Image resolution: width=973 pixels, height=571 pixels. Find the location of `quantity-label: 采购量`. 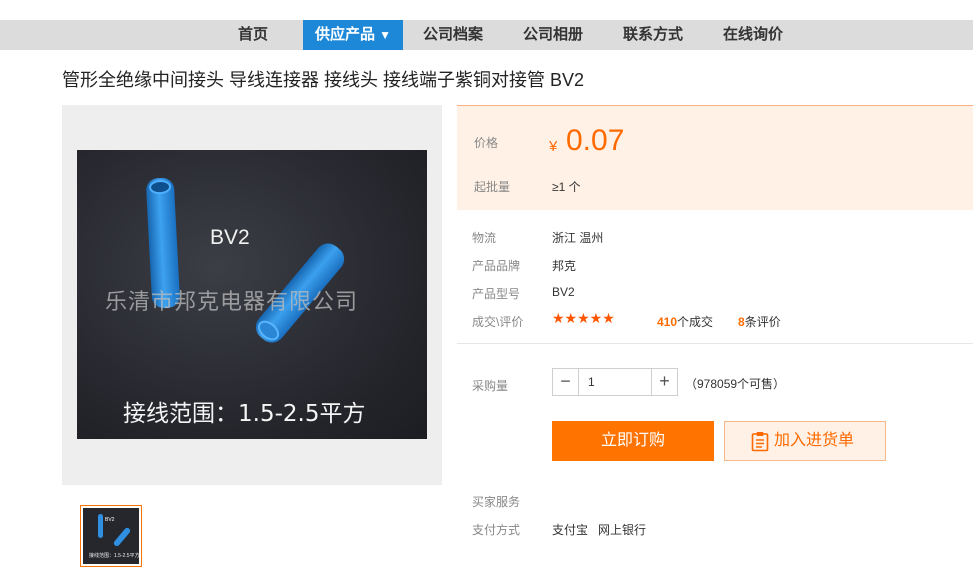

quantity-label: 采购量 is located at coordinates (490, 386).